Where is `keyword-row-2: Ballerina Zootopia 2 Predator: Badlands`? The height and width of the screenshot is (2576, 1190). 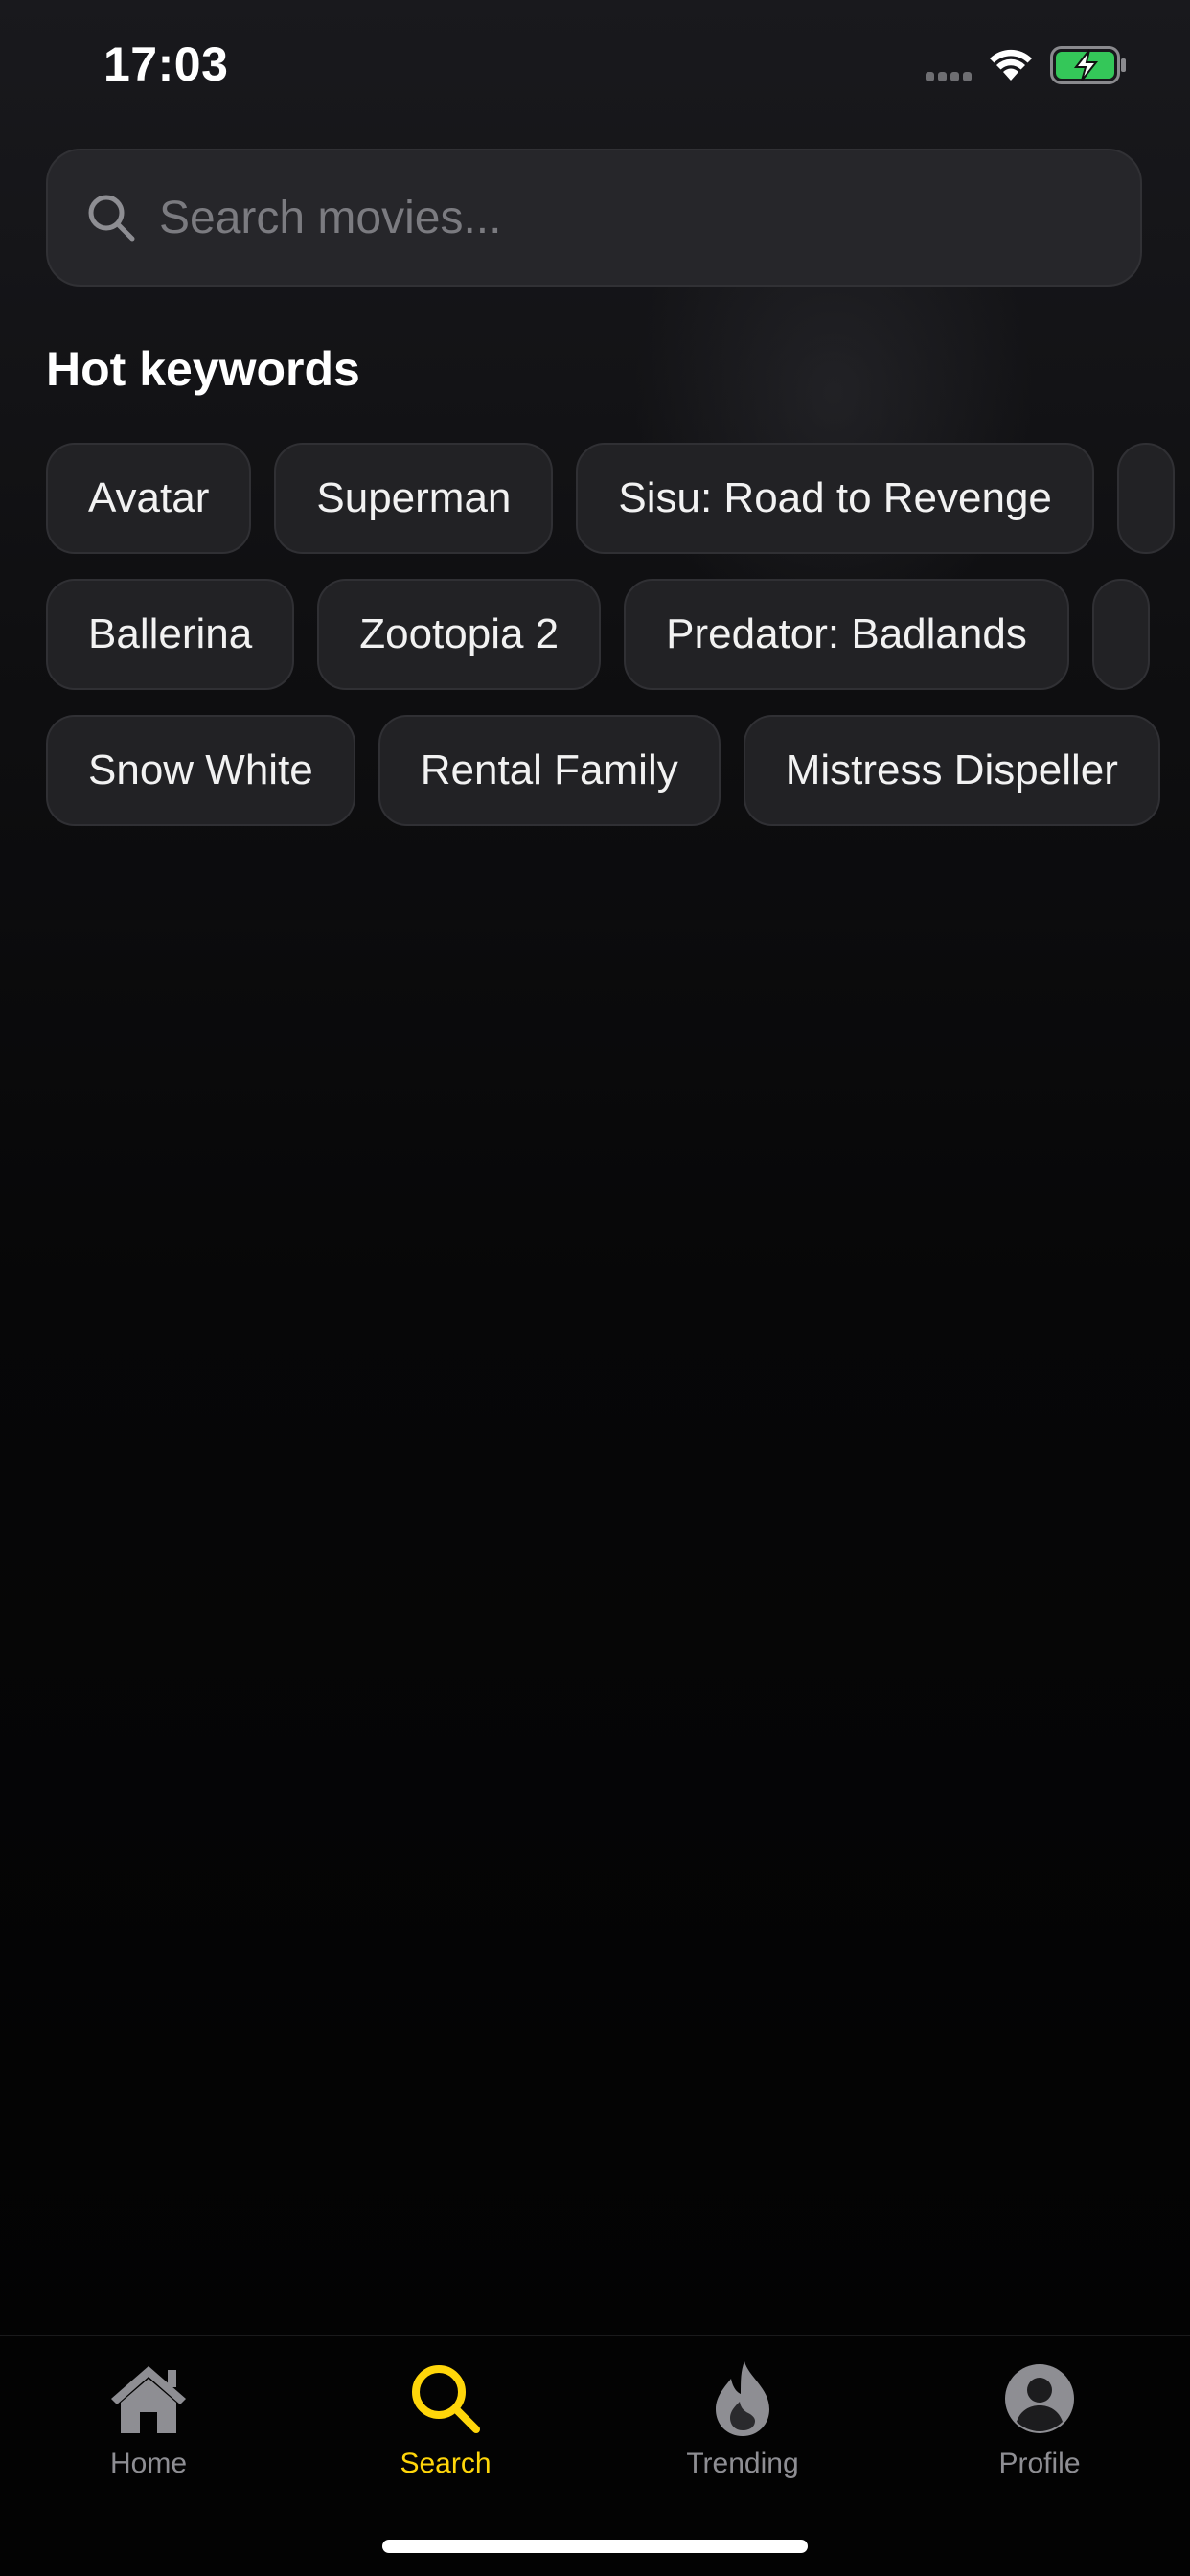 keyword-row-2: Ballerina Zootopia 2 Predator: Badlands is located at coordinates (598, 634).